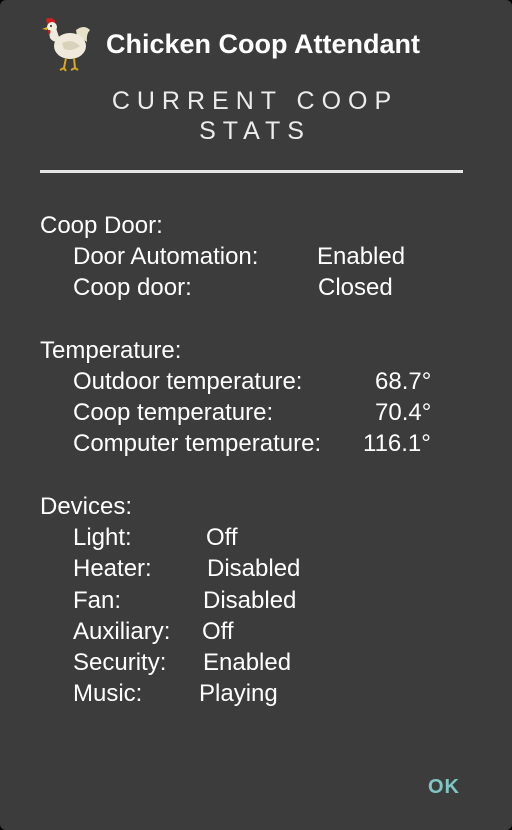 The width and height of the screenshot is (512, 830). I want to click on light-value: Off, so click(222, 537).